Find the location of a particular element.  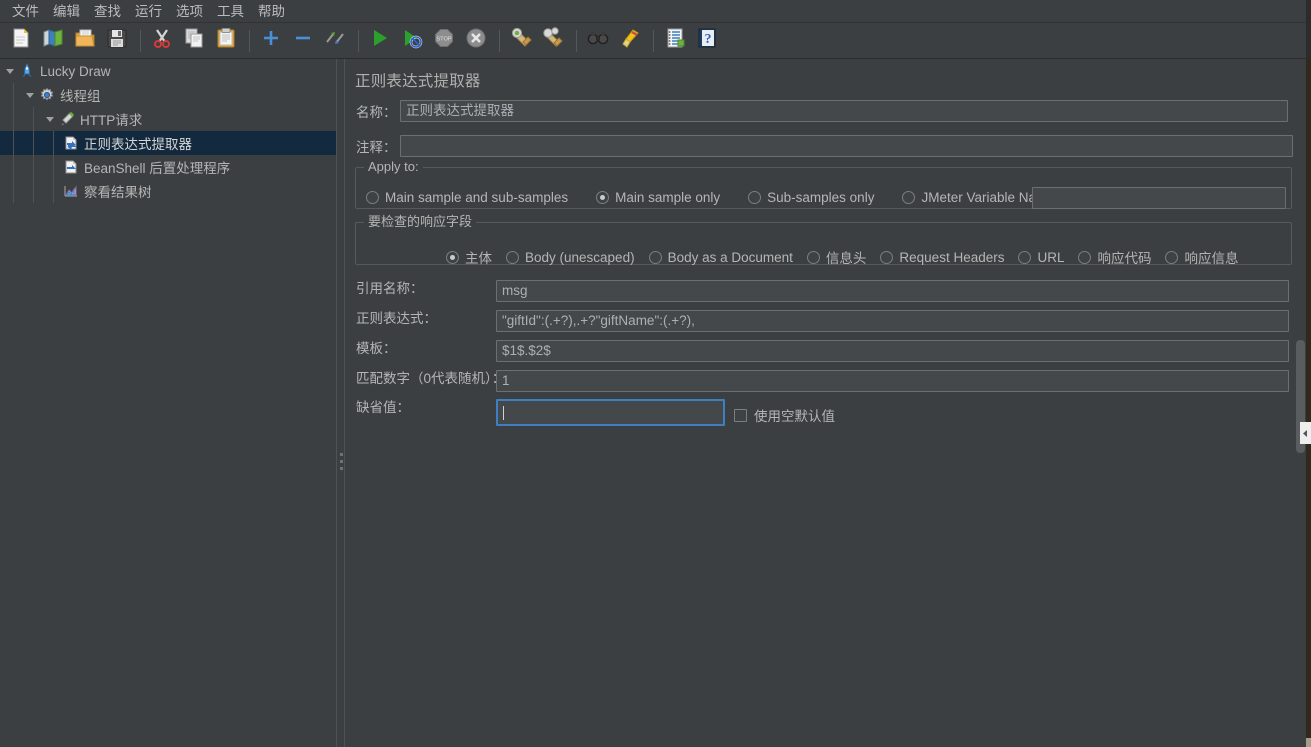

jmeter-plan-icon is located at coordinates (27, 71).